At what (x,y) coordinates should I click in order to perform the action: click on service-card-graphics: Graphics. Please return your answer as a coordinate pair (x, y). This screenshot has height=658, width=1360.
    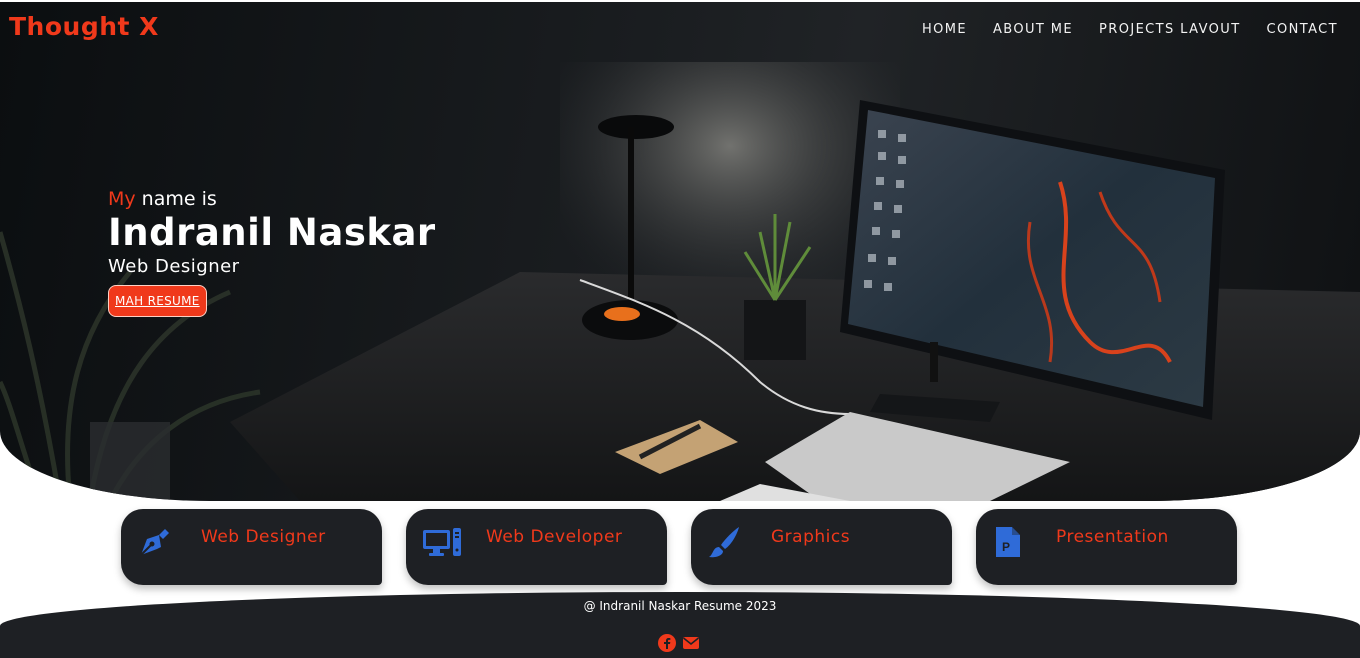
    Looking at the image, I should click on (821, 547).